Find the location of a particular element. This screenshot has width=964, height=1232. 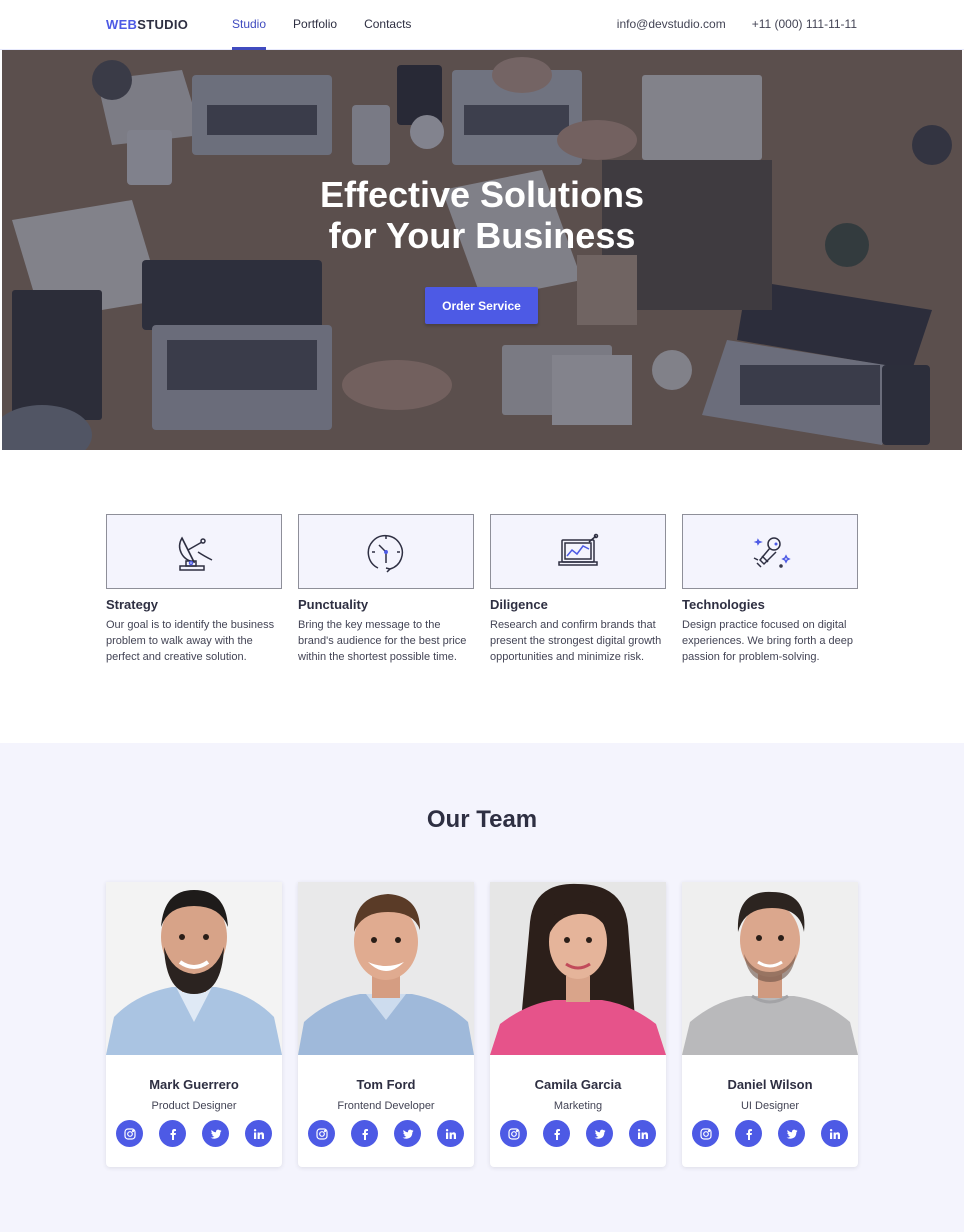

astronaut-icon is located at coordinates (772, 552).